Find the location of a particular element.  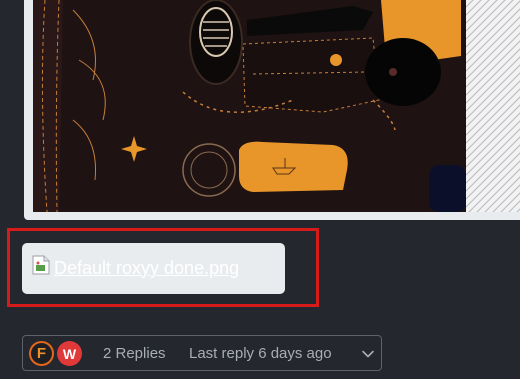

broken-image-icon is located at coordinates (41, 265).